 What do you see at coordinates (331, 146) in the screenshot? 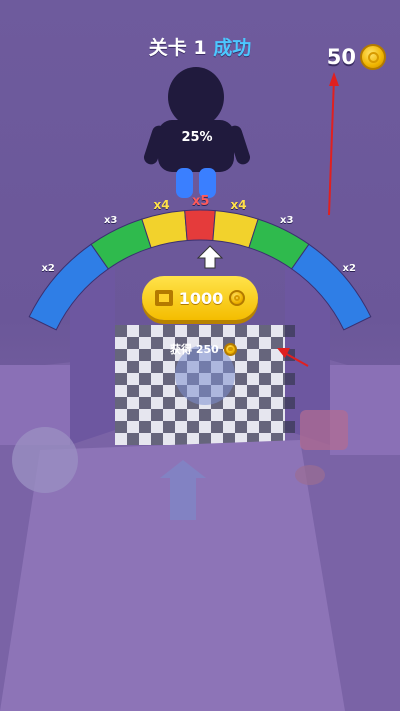
I see `annotation-arrow-up` at bounding box center [331, 146].